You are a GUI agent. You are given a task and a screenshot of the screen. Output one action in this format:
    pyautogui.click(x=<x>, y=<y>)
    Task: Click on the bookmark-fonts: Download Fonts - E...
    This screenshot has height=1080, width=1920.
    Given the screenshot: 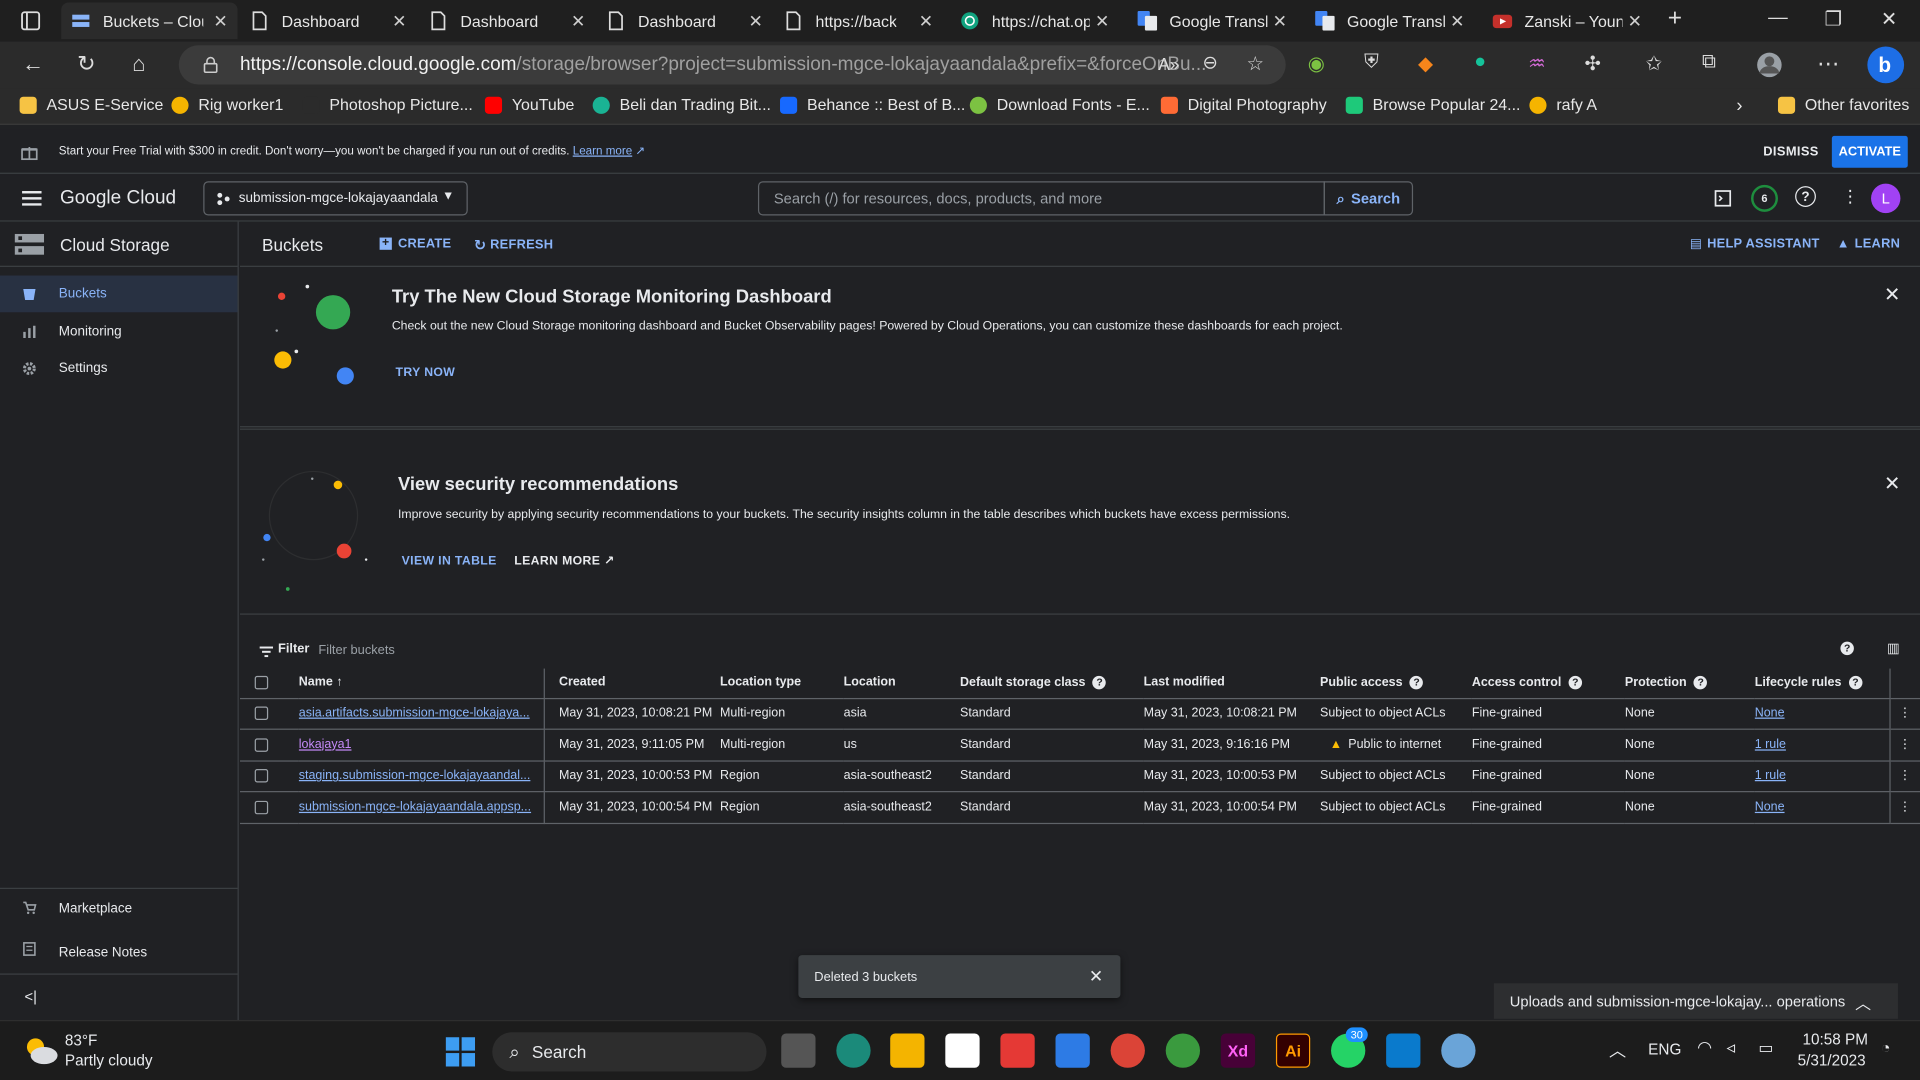 What is the action you would take?
    pyautogui.click(x=1059, y=105)
    